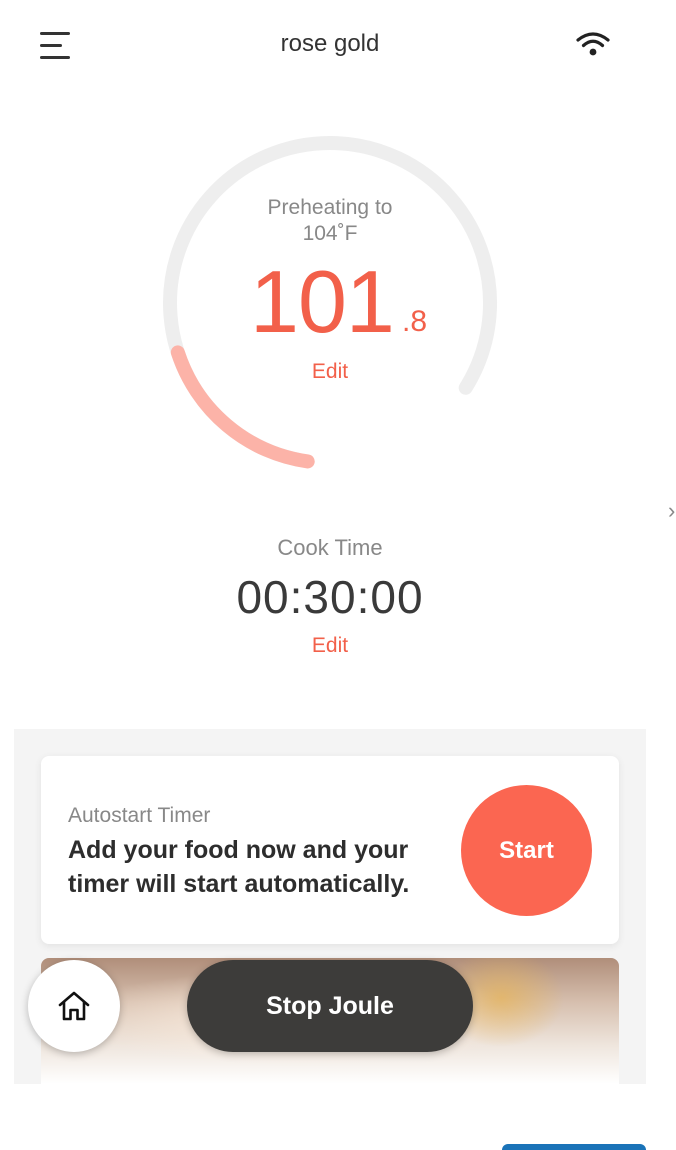 Image resolution: width=676 pixels, height=1150 pixels. What do you see at coordinates (330, 646) in the screenshot?
I see `edit-cook-time-link: Edit` at bounding box center [330, 646].